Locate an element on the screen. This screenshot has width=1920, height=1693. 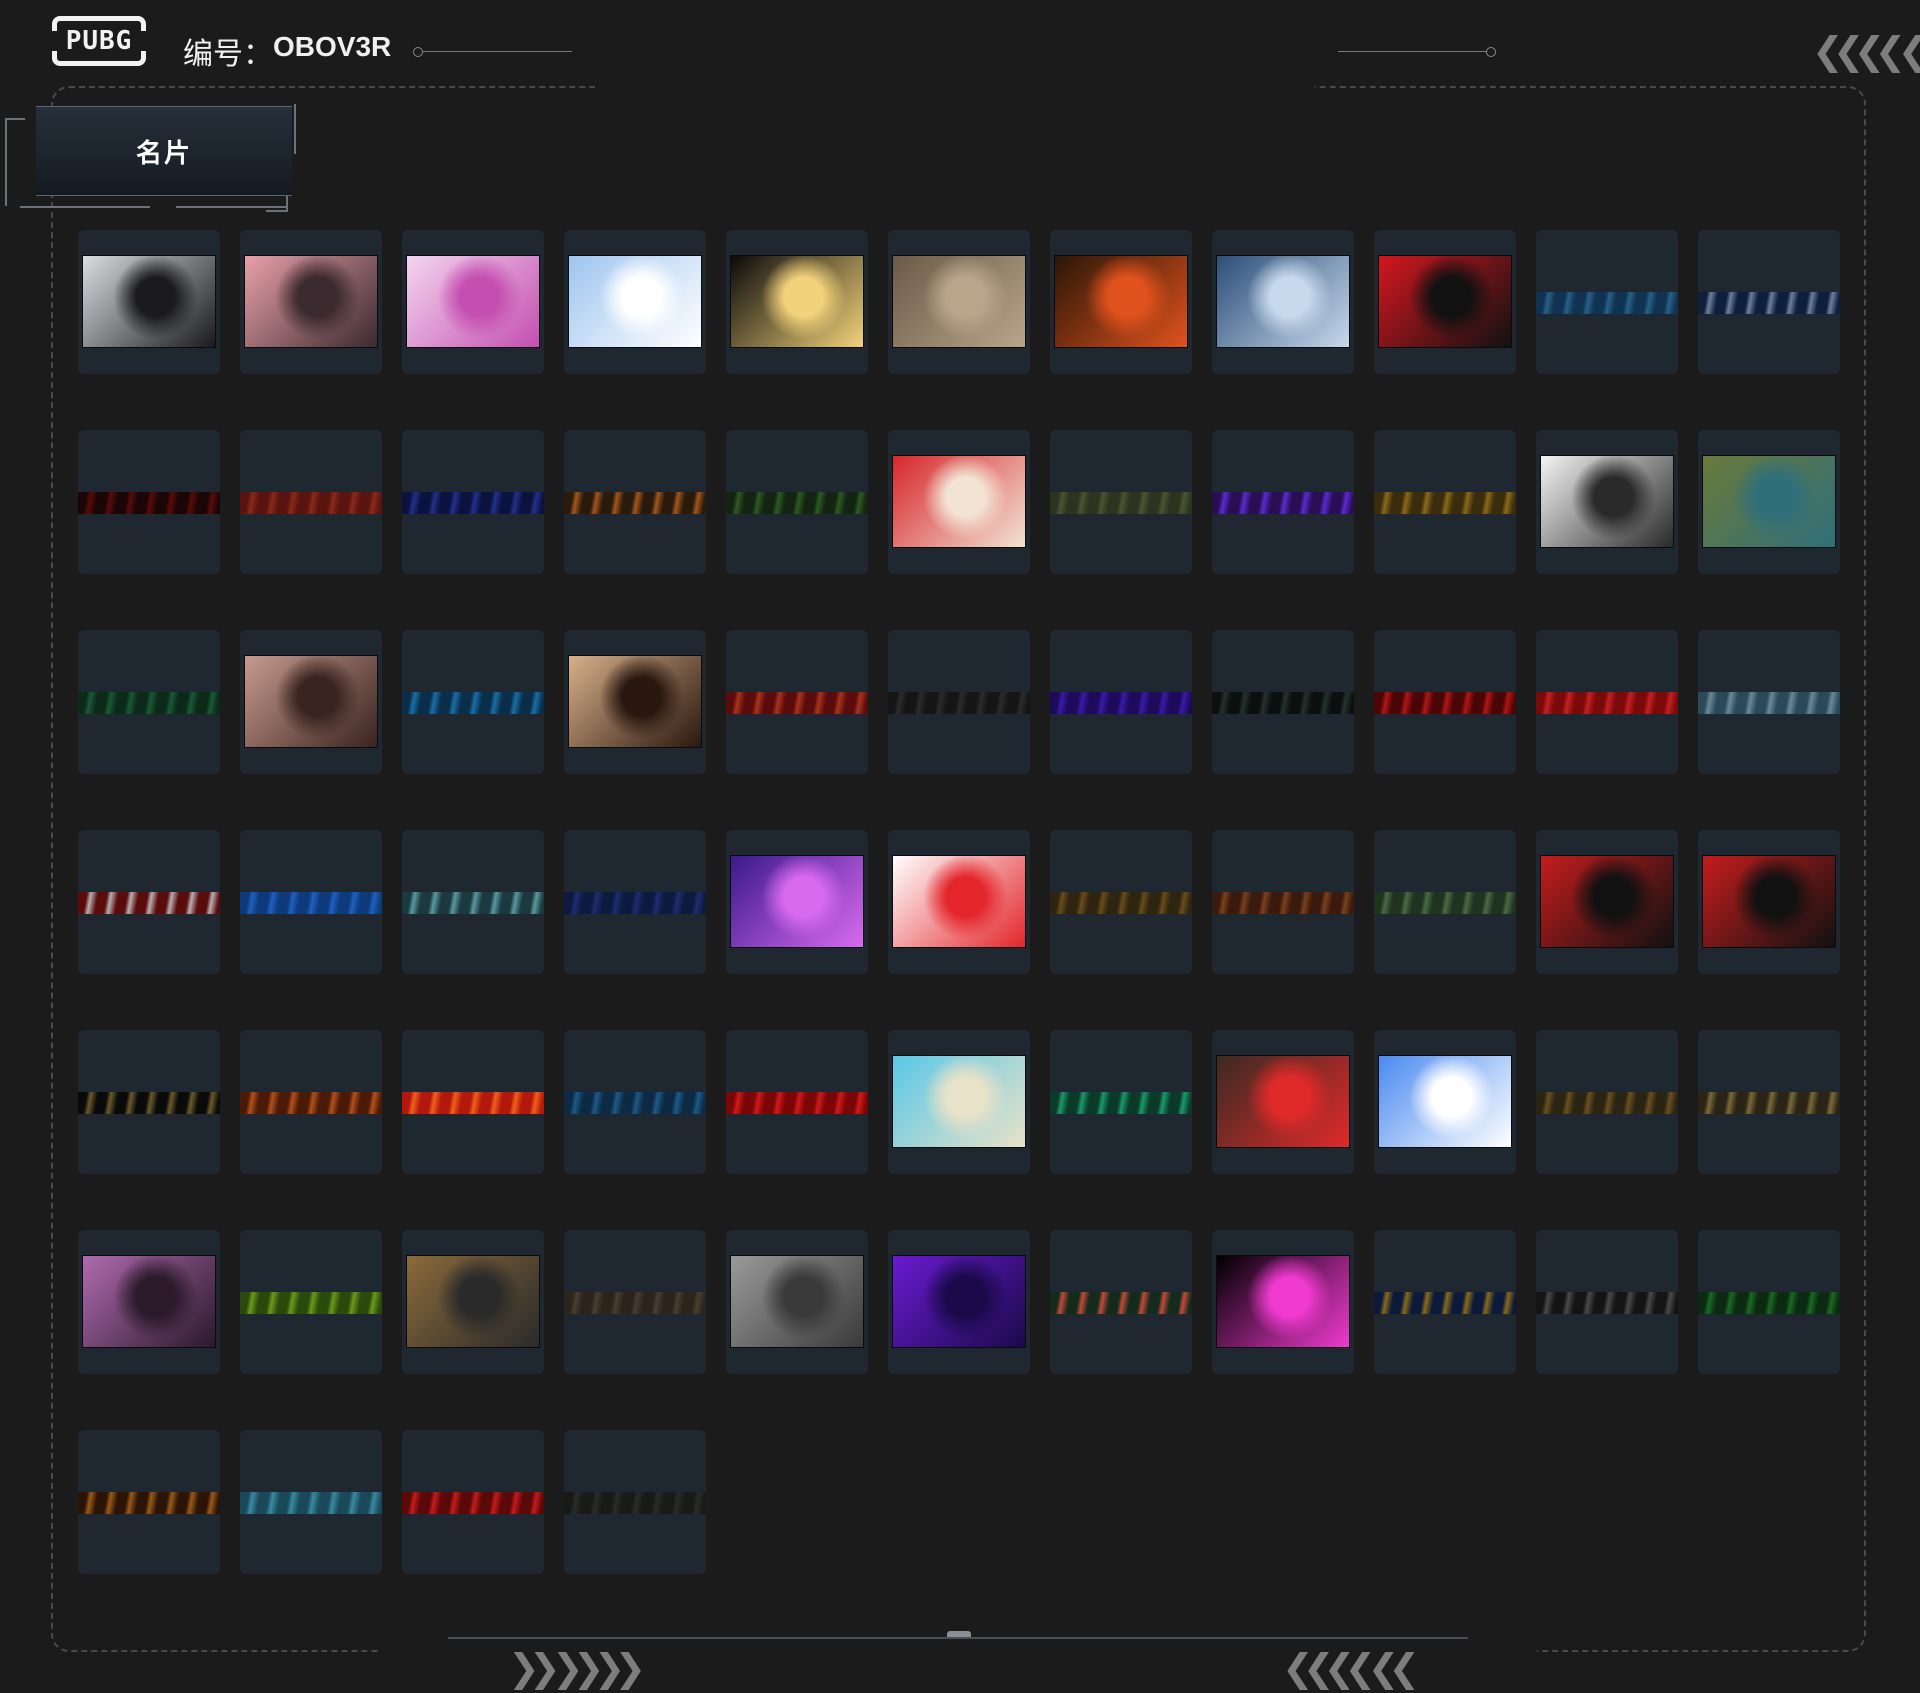
pubg-logo: PUBG is located at coordinates (99, 41).